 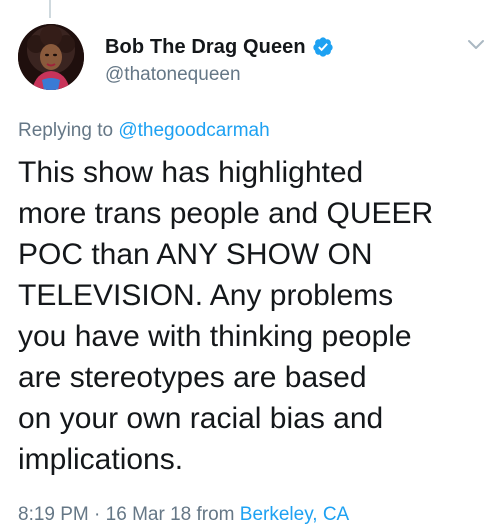 I want to click on tweet-time: 8:19 PM, so click(x=53, y=514).